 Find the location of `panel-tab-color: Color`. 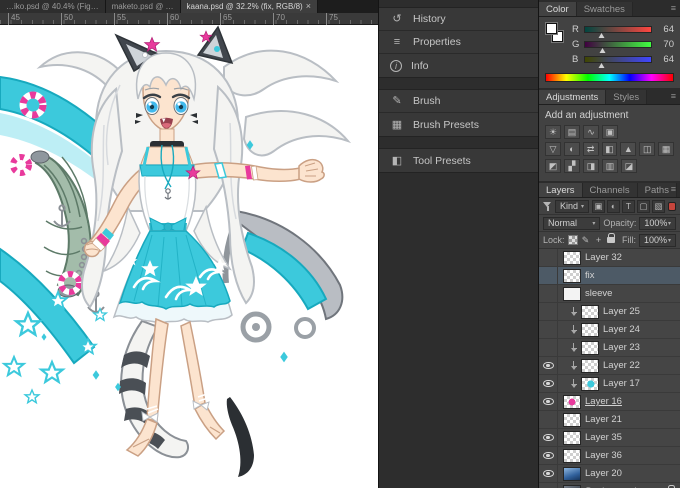

panel-tab-color: Color is located at coordinates (558, 9).